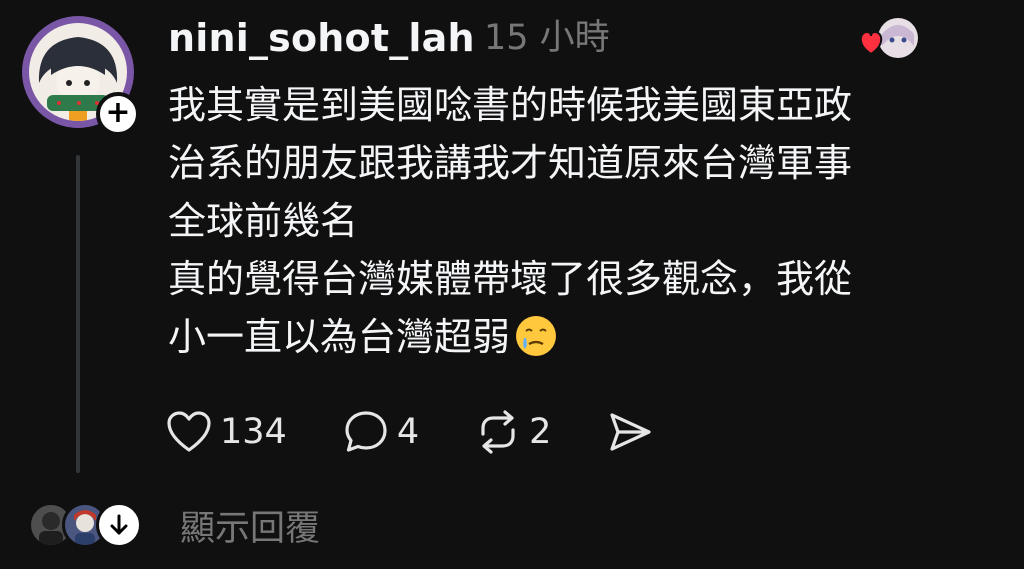 The width and height of the screenshot is (1024, 569). I want to click on action-bar: 134 4 2, so click(437, 432).